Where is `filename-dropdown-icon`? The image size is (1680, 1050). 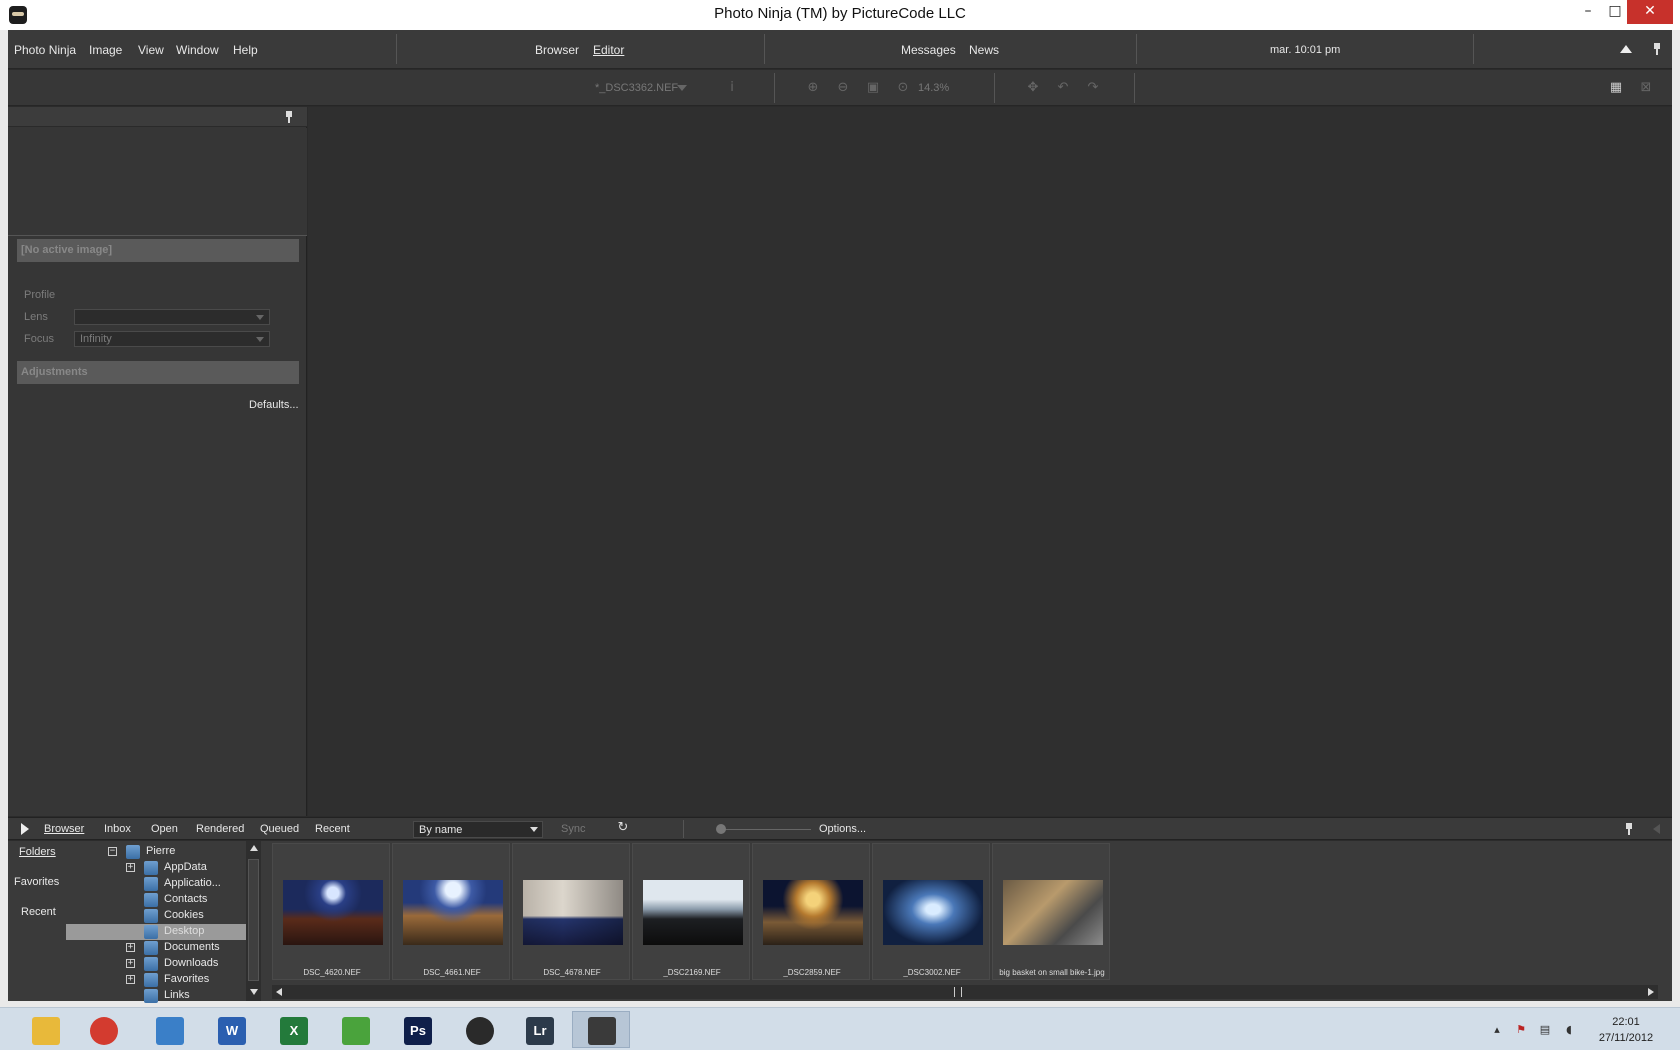 filename-dropdown-icon is located at coordinates (682, 88).